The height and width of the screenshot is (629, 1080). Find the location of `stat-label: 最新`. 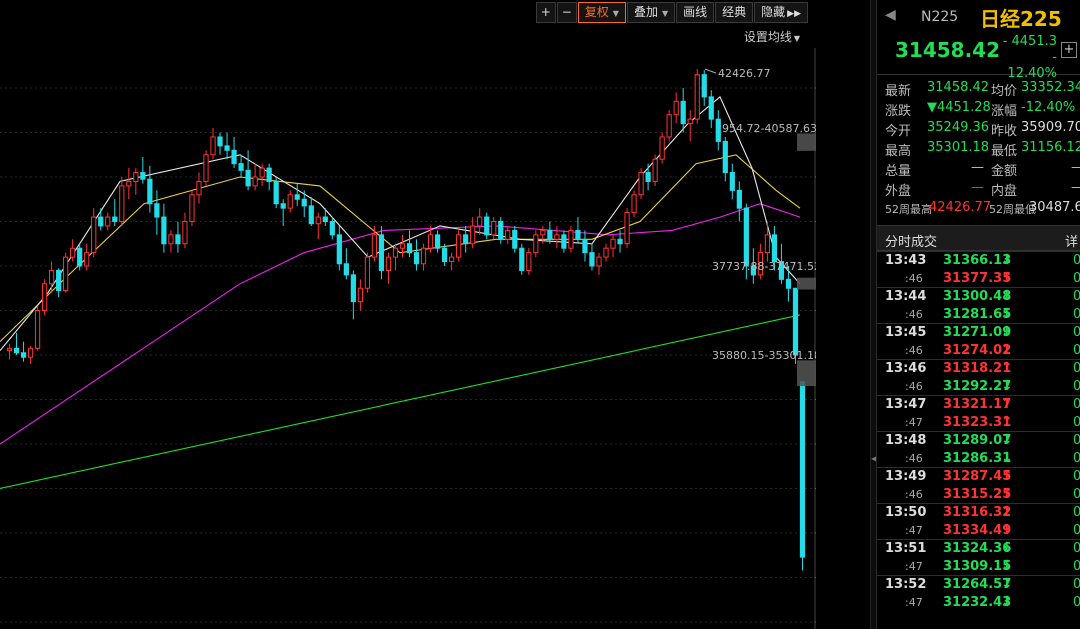

stat-label: 最新 is located at coordinates (898, 91).